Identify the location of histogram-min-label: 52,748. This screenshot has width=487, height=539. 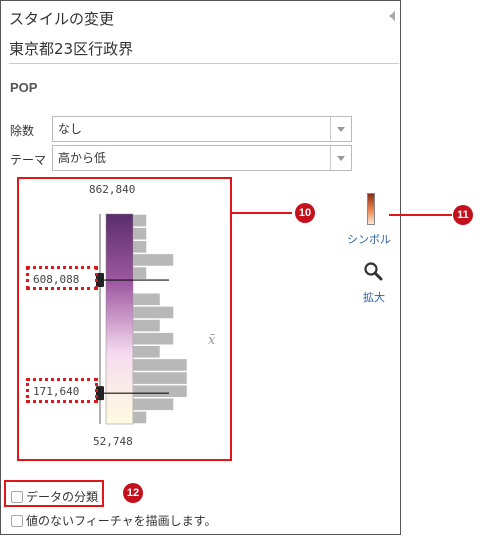
(113, 441).